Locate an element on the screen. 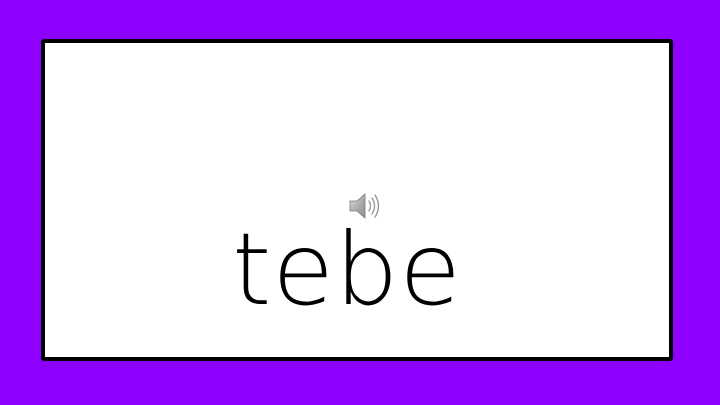 The height and width of the screenshot is (405, 720). vocabulary-word: tebe is located at coordinates (347, 269).